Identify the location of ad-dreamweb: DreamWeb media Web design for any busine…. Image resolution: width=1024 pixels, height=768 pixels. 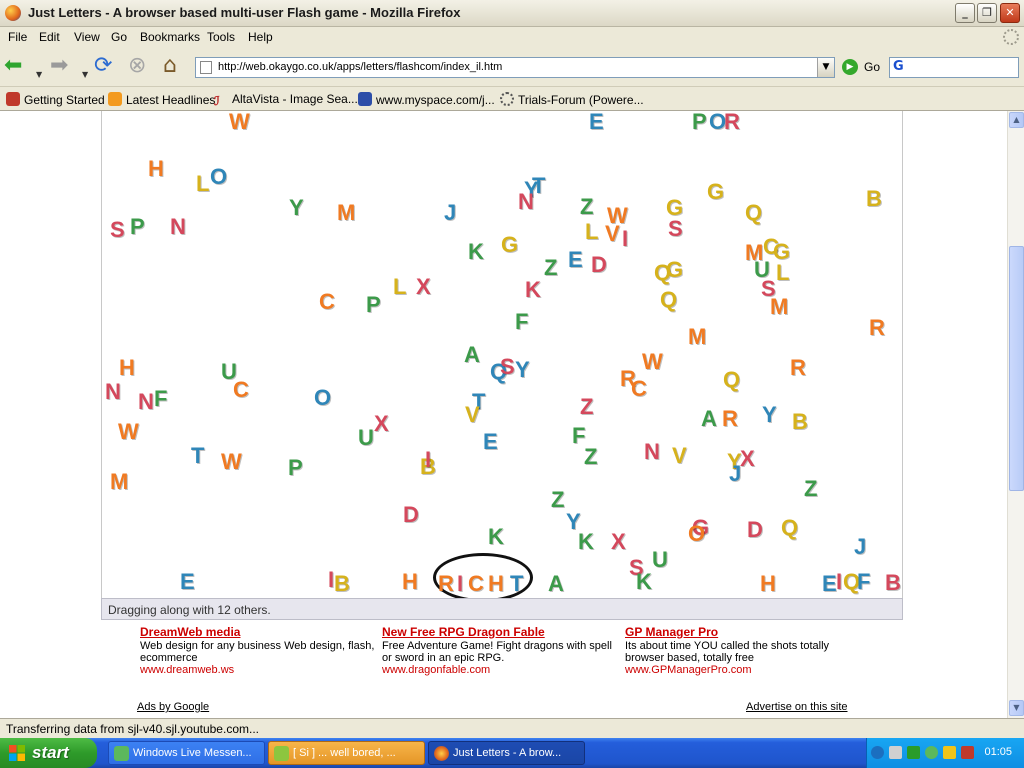
(260, 650).